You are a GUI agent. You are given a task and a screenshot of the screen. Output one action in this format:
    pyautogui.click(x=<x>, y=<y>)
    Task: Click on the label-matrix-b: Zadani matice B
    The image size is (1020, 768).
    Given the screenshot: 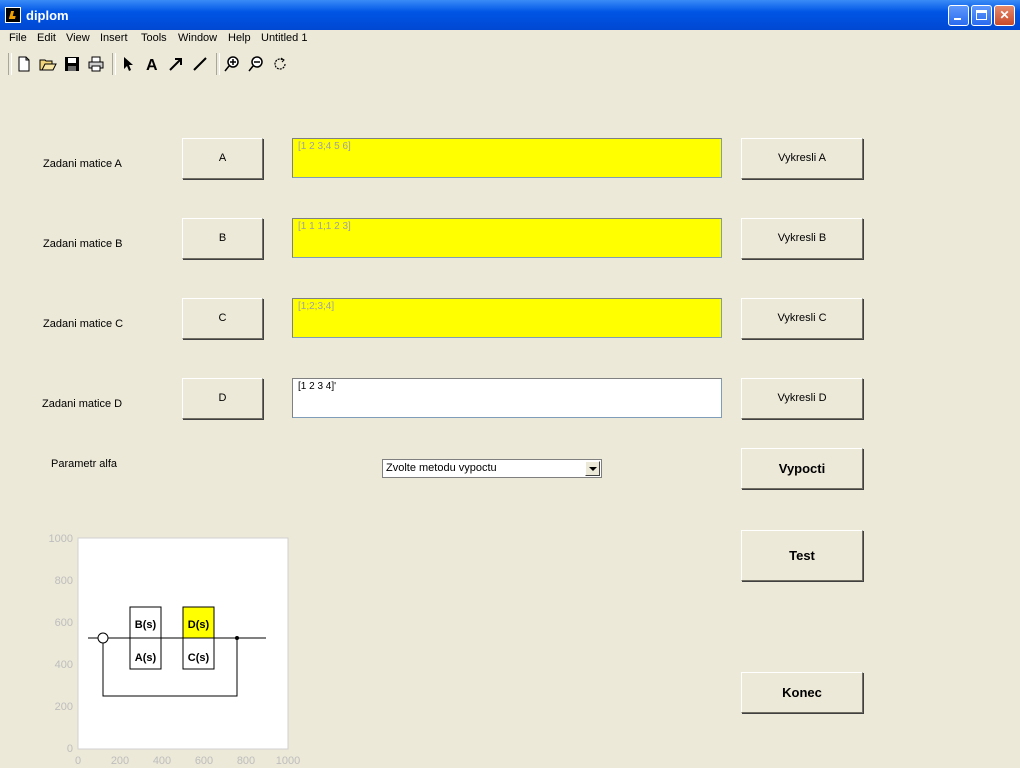 What is the action you would take?
    pyautogui.click(x=83, y=244)
    